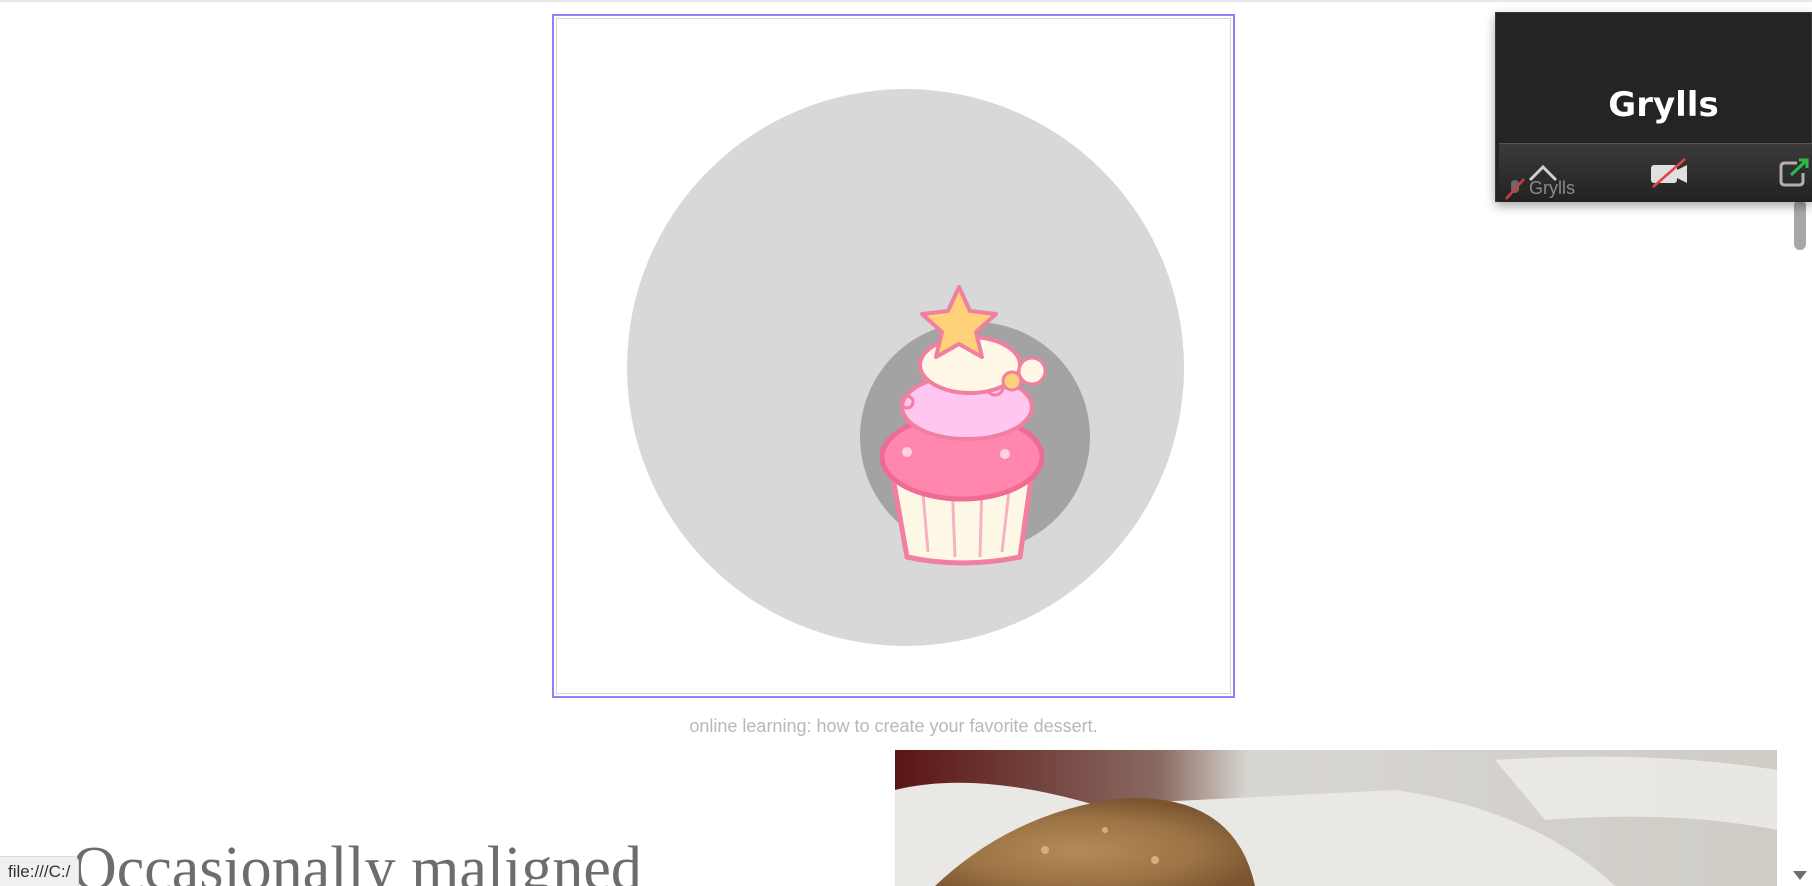 The height and width of the screenshot is (886, 1812). What do you see at coordinates (906, 1) in the screenshot?
I see `top-border` at bounding box center [906, 1].